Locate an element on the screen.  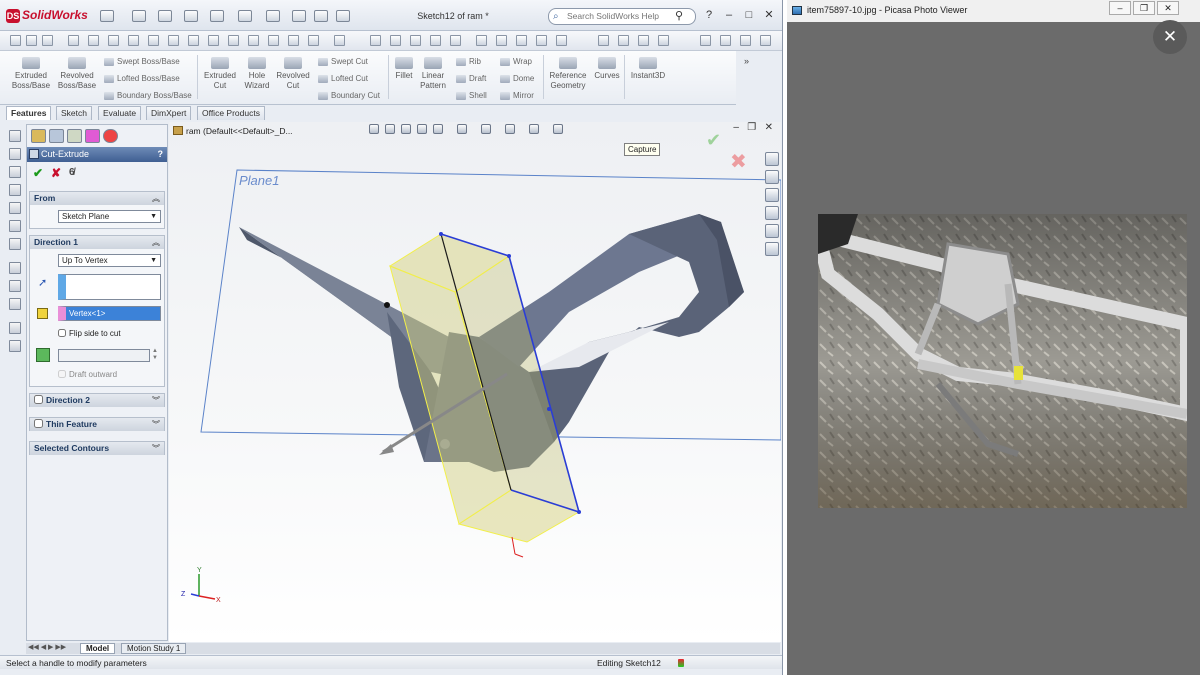
view-front-icon is located at coordinates (15, 136).